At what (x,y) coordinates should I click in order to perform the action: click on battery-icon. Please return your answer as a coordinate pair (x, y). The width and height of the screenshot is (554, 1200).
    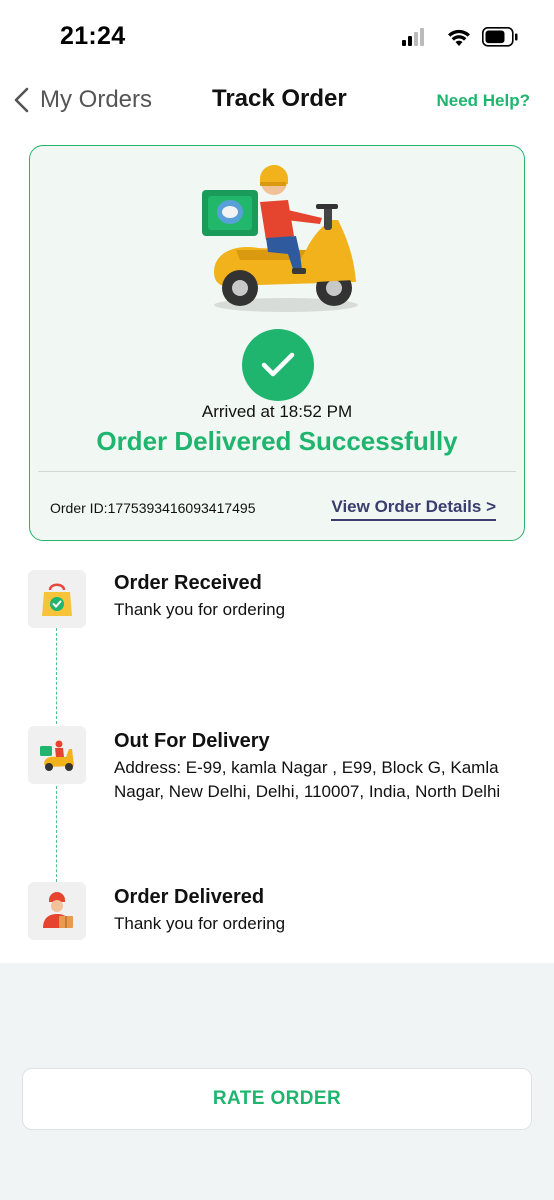
    Looking at the image, I should click on (500, 37).